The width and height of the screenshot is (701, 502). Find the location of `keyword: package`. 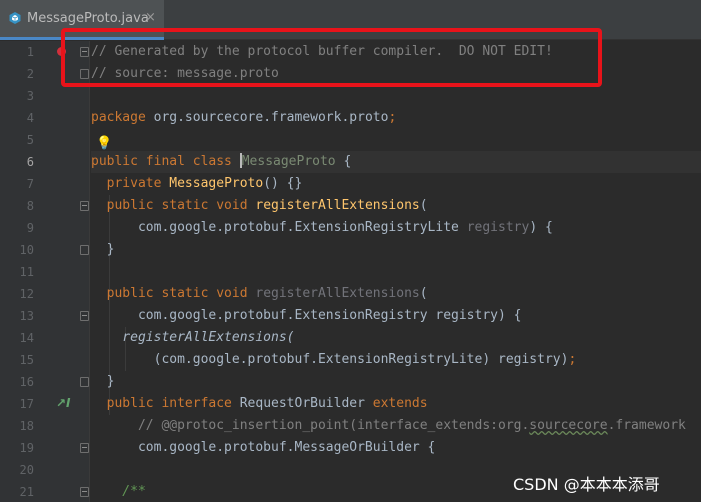

keyword: package is located at coordinates (118, 117).